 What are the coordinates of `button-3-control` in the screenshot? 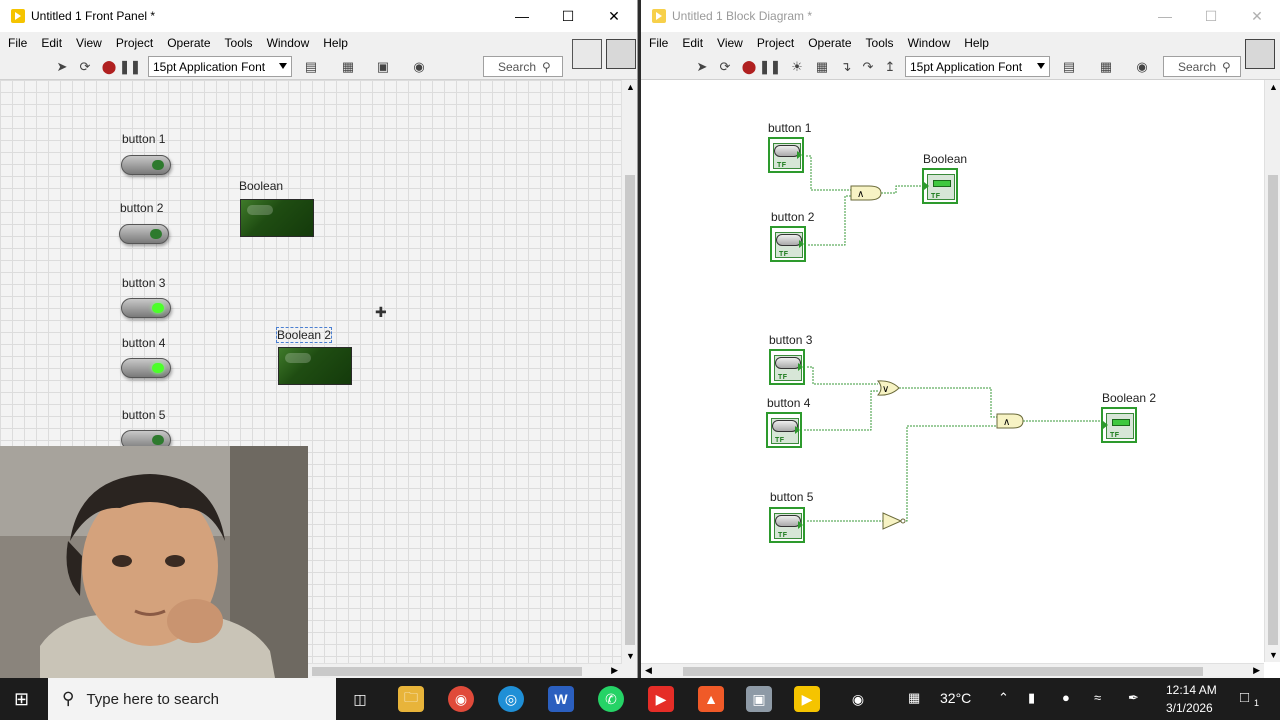 It's located at (146, 308).